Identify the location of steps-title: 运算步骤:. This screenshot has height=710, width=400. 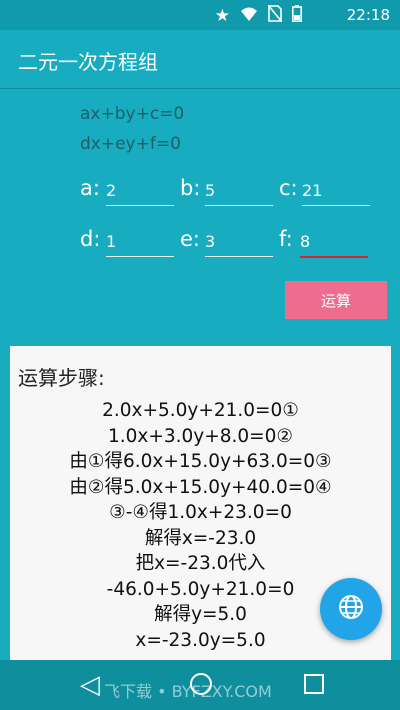
(61, 378).